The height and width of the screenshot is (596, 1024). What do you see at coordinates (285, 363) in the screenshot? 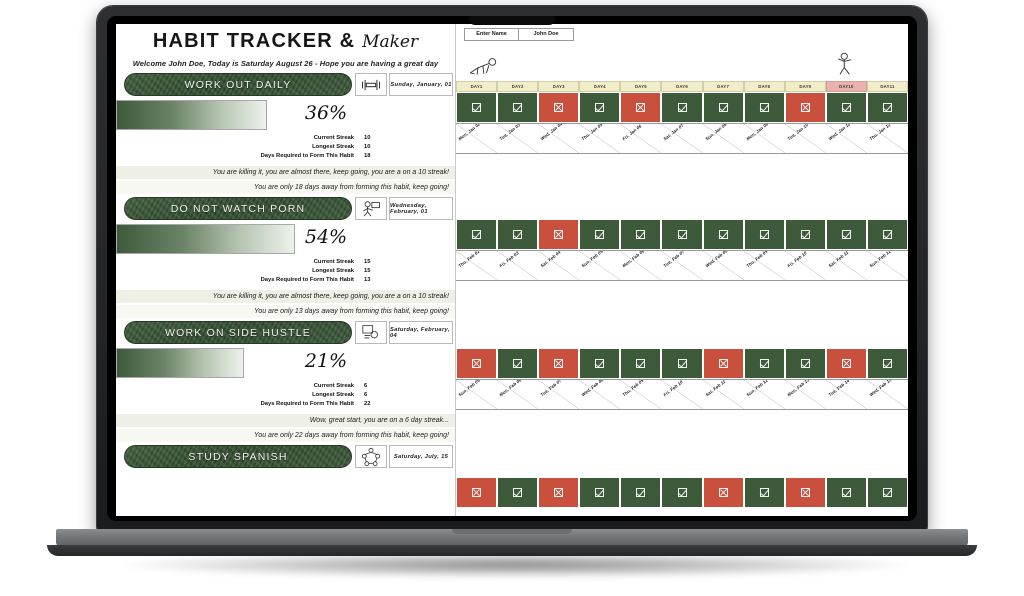
I see `progress-row: 21%` at bounding box center [285, 363].